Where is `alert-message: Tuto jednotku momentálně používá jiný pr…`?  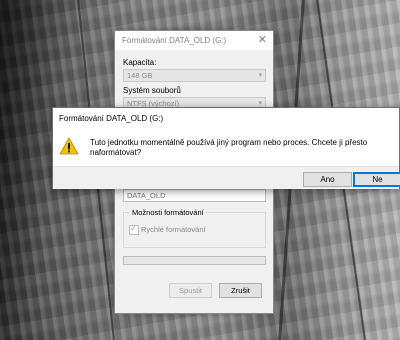
alert-message: Tuto jednotku momentálně používá jiný pr… is located at coordinates (229, 147).